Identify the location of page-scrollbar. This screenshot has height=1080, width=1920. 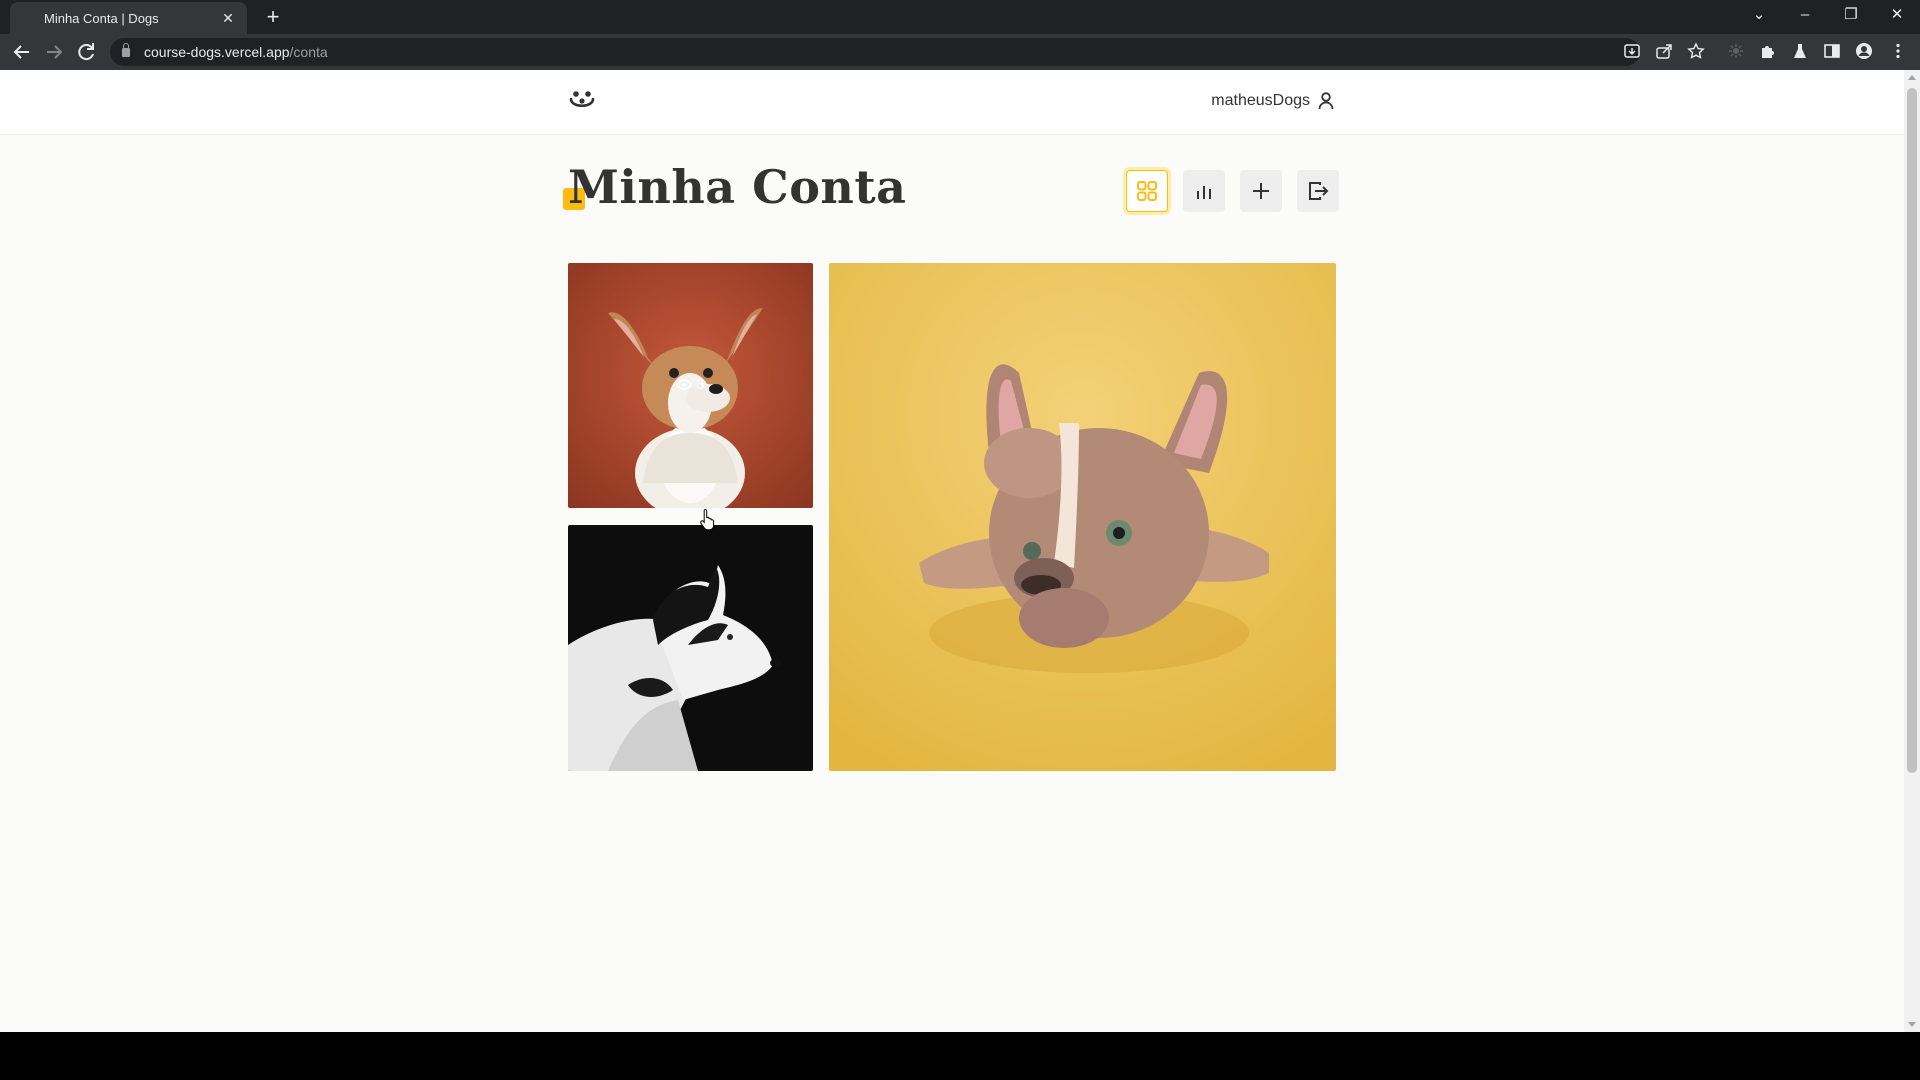
(1912, 551).